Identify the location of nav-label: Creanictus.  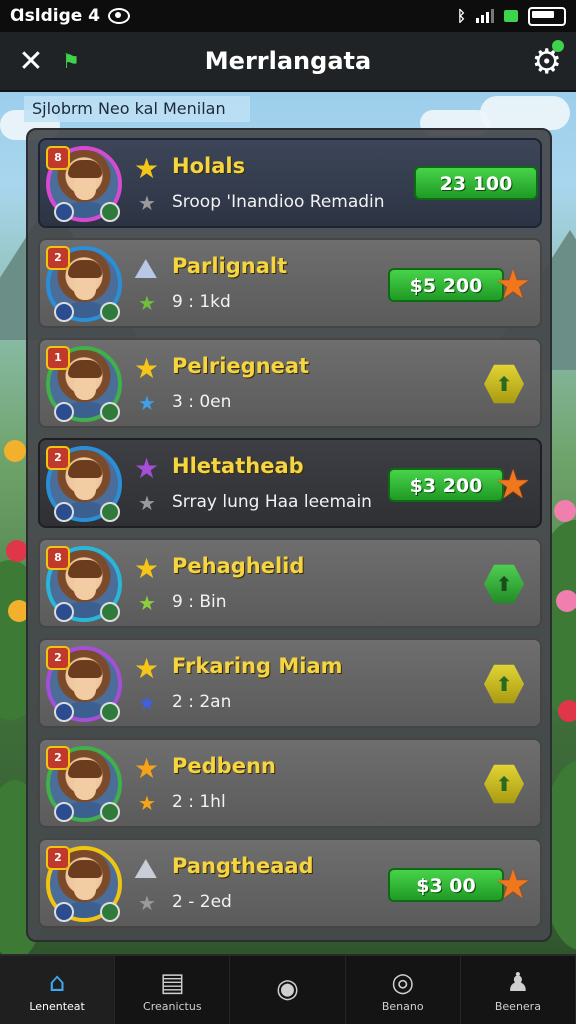
(172, 1006).